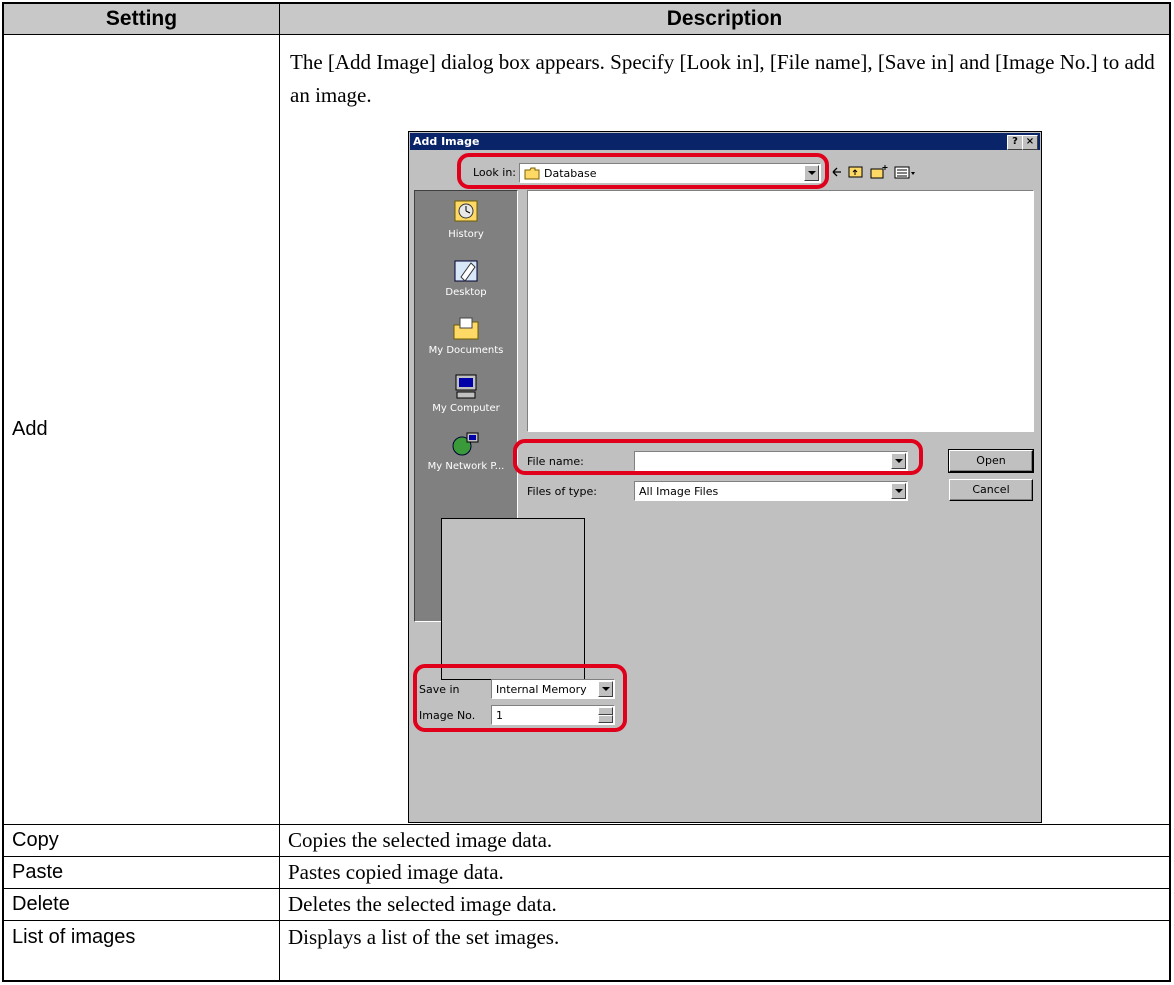 This screenshot has height=985, width=1174. What do you see at coordinates (771, 491) in the screenshot?
I see `files-of-type-select: All Image Files` at bounding box center [771, 491].